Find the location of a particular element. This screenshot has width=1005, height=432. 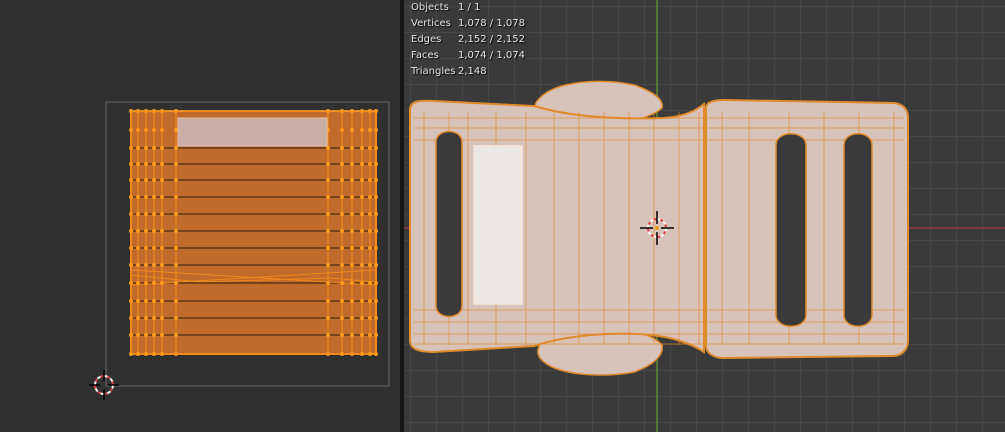

2d-cursor-icon is located at coordinates (104, 385).